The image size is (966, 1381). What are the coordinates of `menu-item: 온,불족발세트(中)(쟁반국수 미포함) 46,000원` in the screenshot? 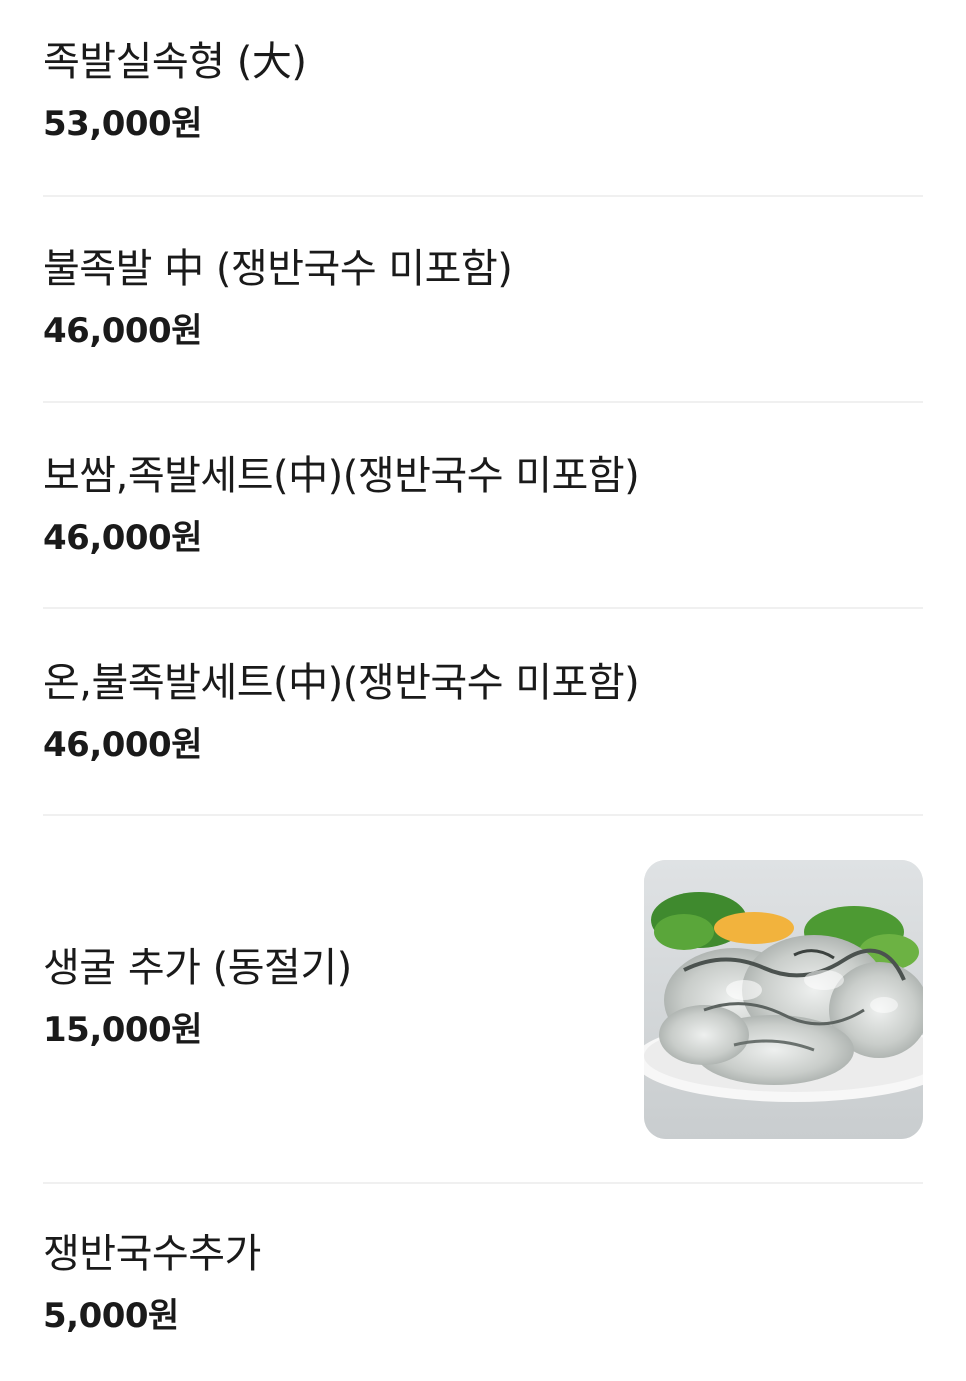 It's located at (483, 711).